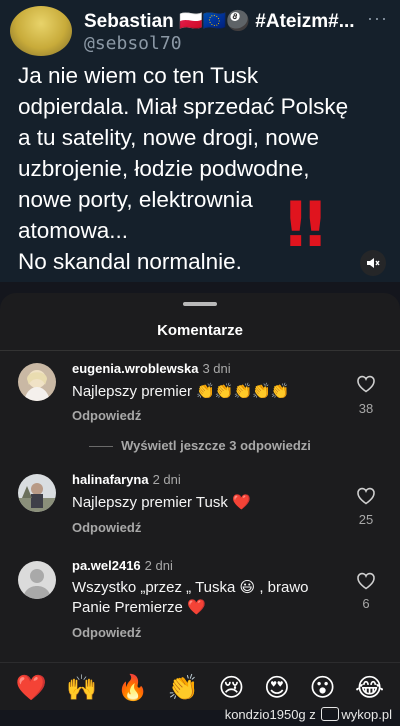 This screenshot has width=400, height=726. What do you see at coordinates (200, 304) in the screenshot?
I see `drag-handle` at bounding box center [200, 304].